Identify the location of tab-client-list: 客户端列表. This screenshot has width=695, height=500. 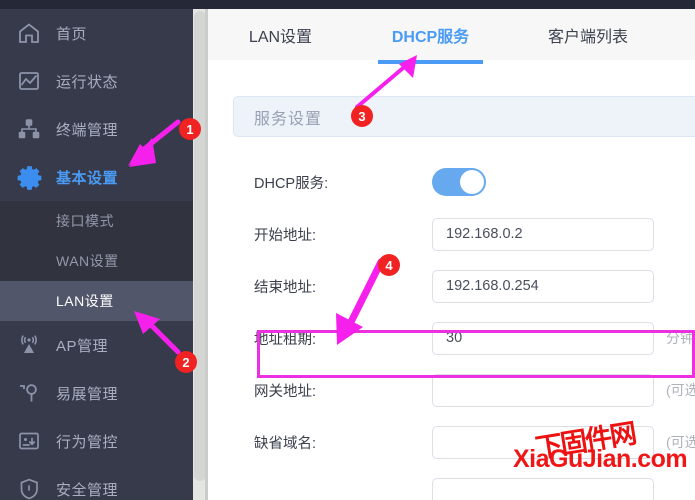
(588, 34).